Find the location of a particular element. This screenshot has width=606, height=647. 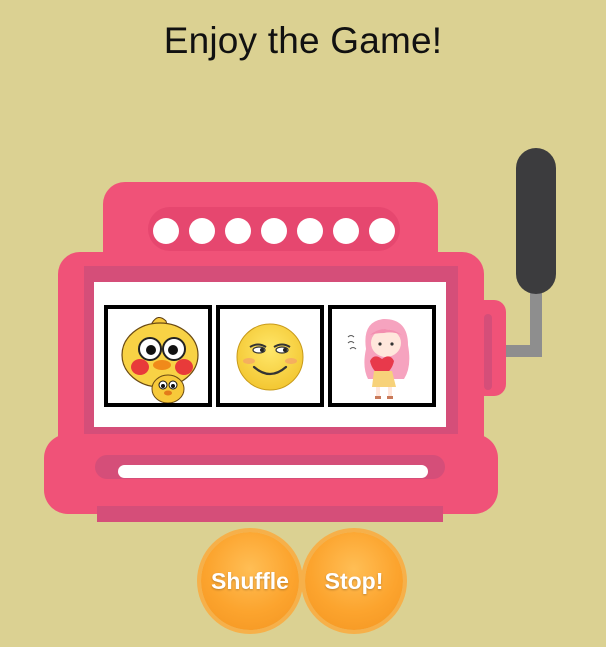

coin-slot is located at coordinates (273, 471).